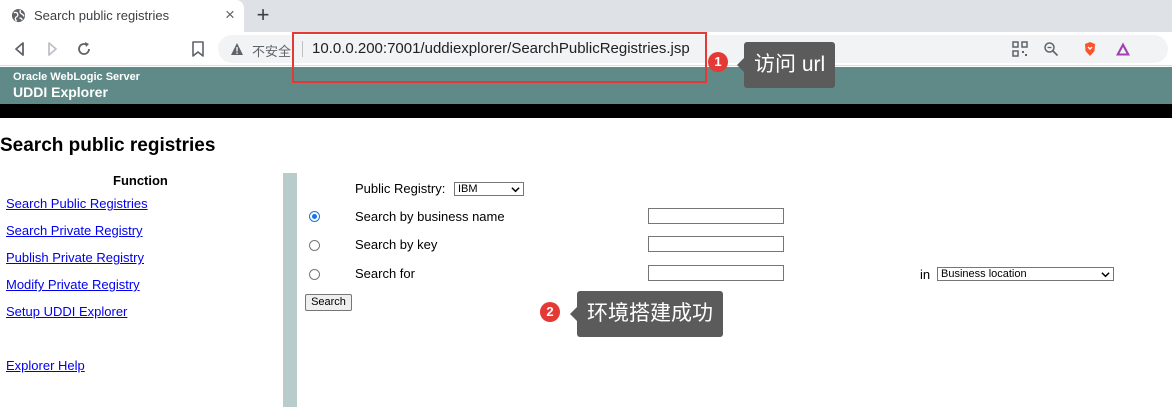  What do you see at coordinates (716, 216) in the screenshot?
I see `business-name-input` at bounding box center [716, 216].